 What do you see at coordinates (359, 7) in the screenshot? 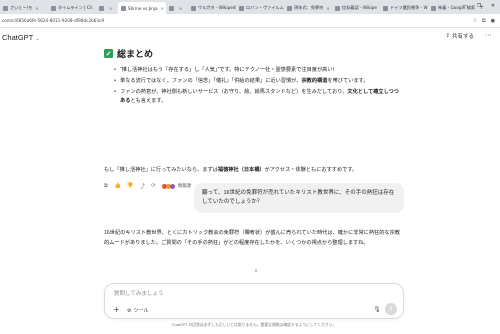
I see `tab-label: 信仰義認 - Wikipe` at bounding box center [359, 7].